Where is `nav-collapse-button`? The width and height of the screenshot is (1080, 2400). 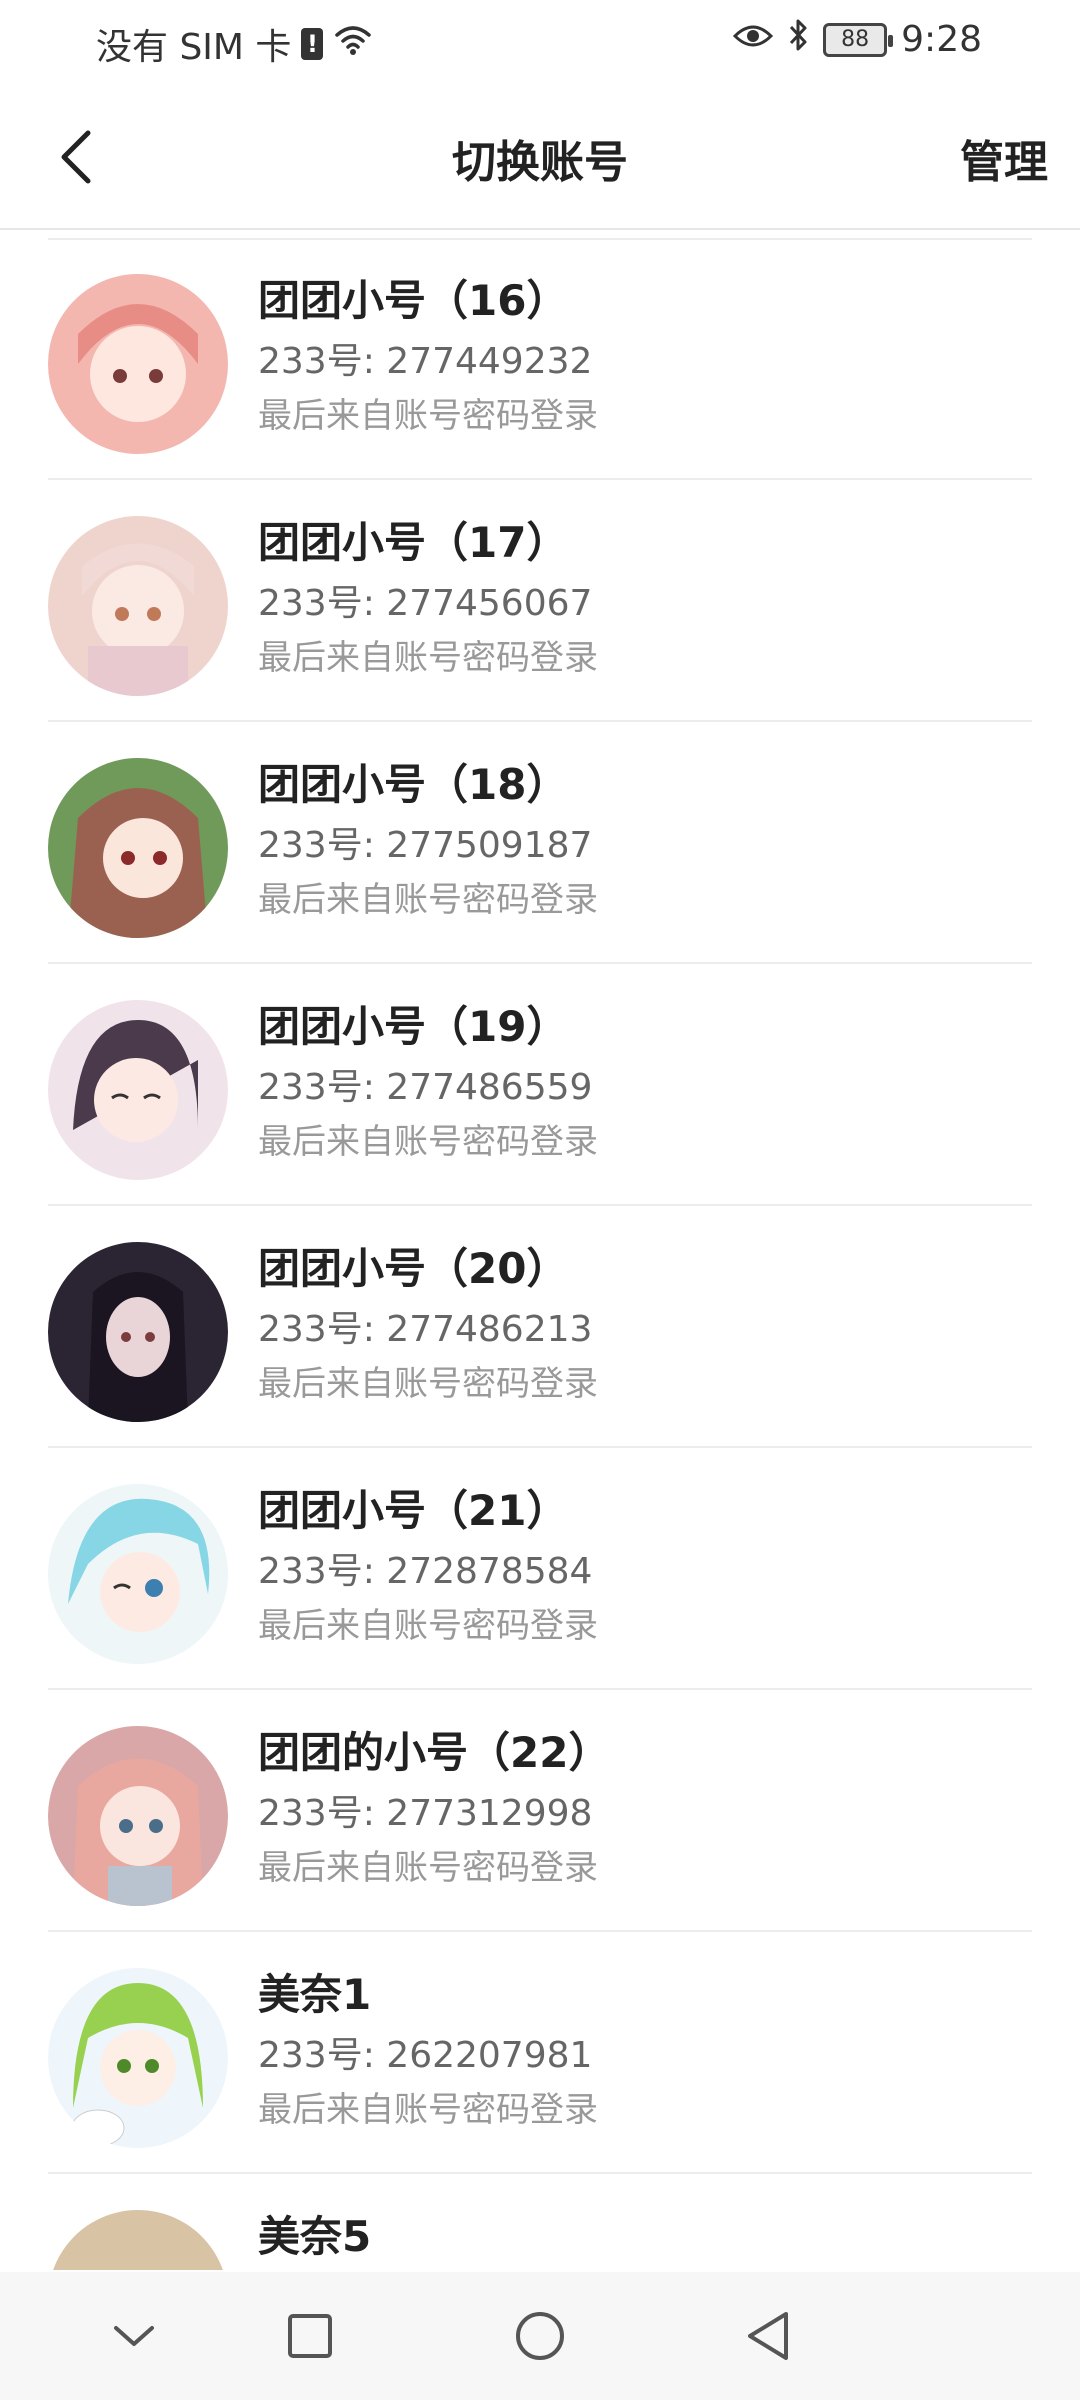
nav-collapse-button is located at coordinates (134, 2336).